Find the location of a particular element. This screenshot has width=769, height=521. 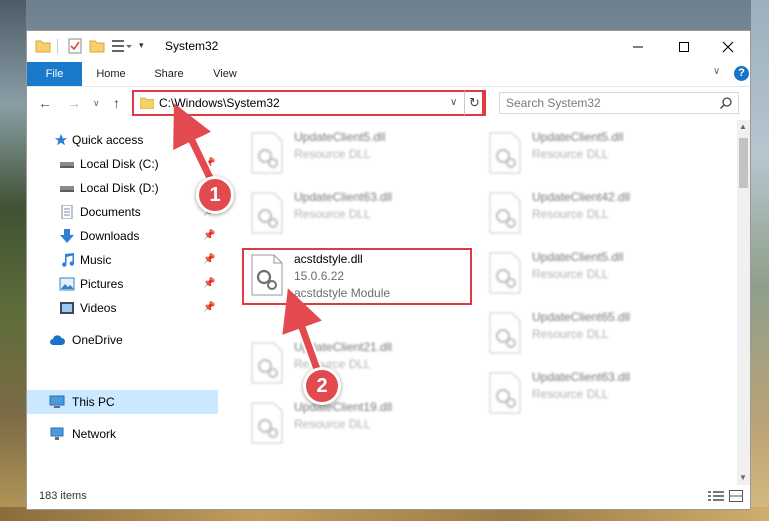

sidebar-item-label: Downloads is located at coordinates (110, 236).